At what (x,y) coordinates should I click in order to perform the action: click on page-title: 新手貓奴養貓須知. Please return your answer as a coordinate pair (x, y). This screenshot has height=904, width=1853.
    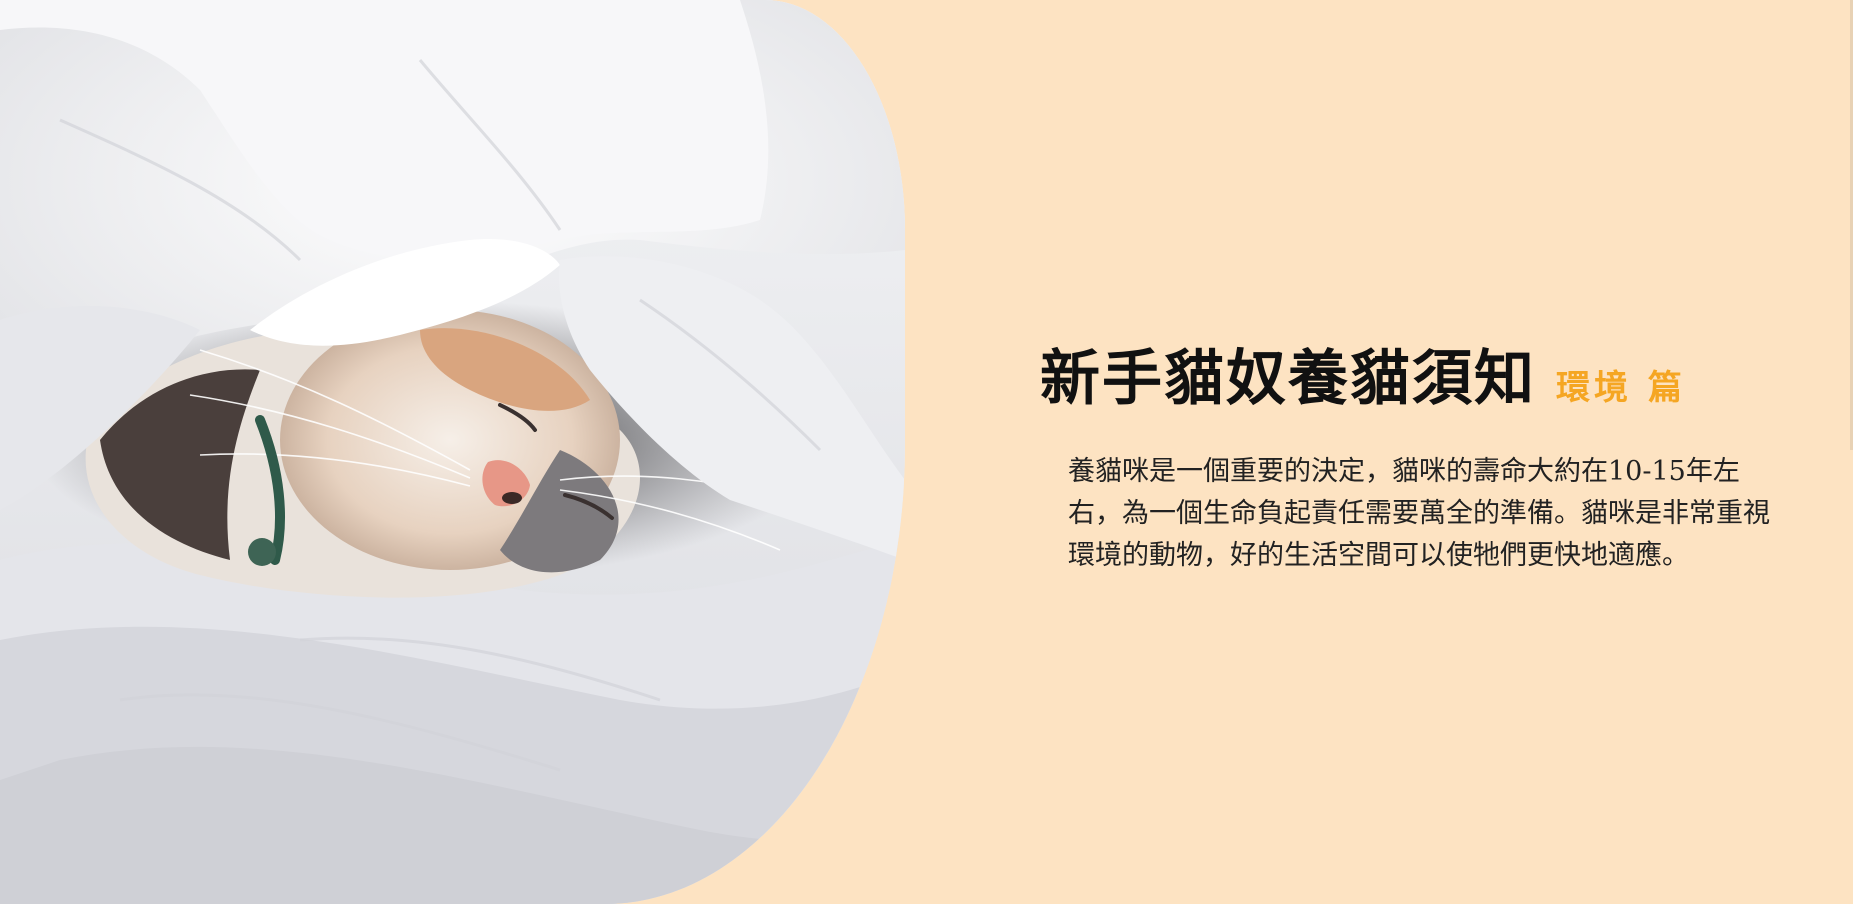
    Looking at the image, I should click on (1288, 379).